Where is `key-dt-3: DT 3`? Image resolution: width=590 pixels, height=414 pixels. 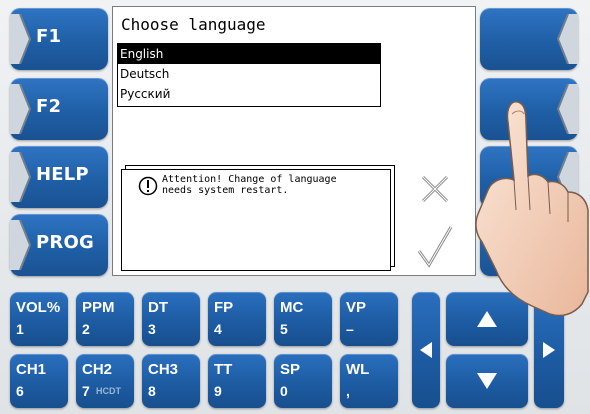
key-dt-3: DT 3 is located at coordinates (171, 319).